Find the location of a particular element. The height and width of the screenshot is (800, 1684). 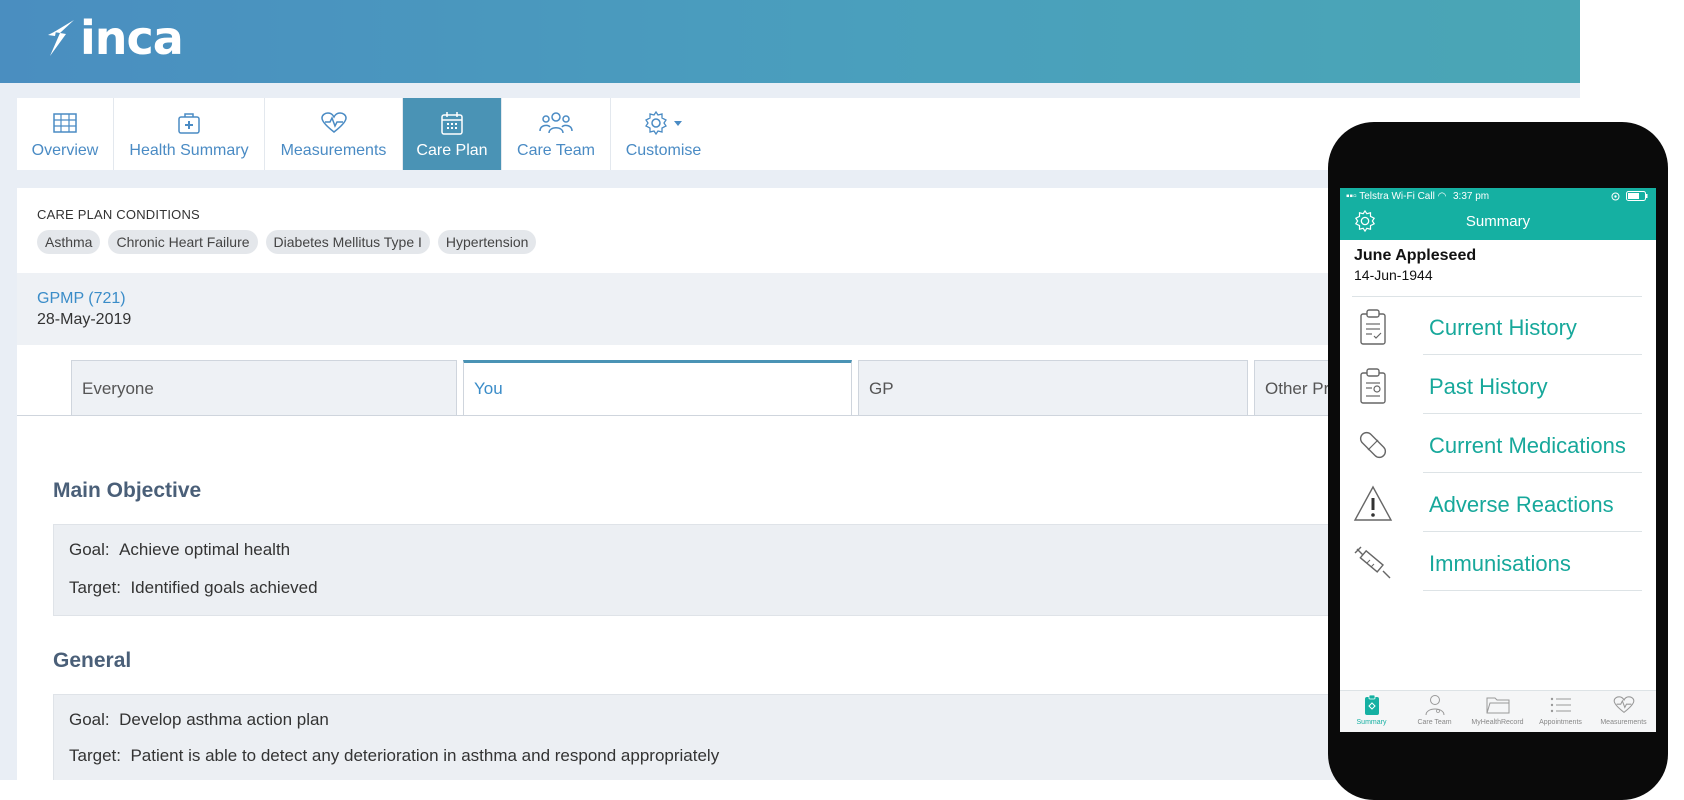

tab-overview: Overview is located at coordinates (65, 134).